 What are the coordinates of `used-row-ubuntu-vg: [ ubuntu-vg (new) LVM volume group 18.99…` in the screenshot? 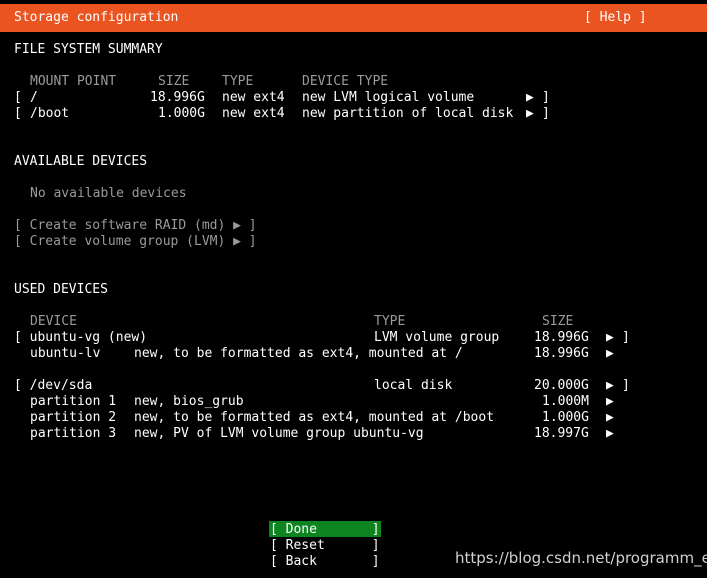 It's located at (353, 338).